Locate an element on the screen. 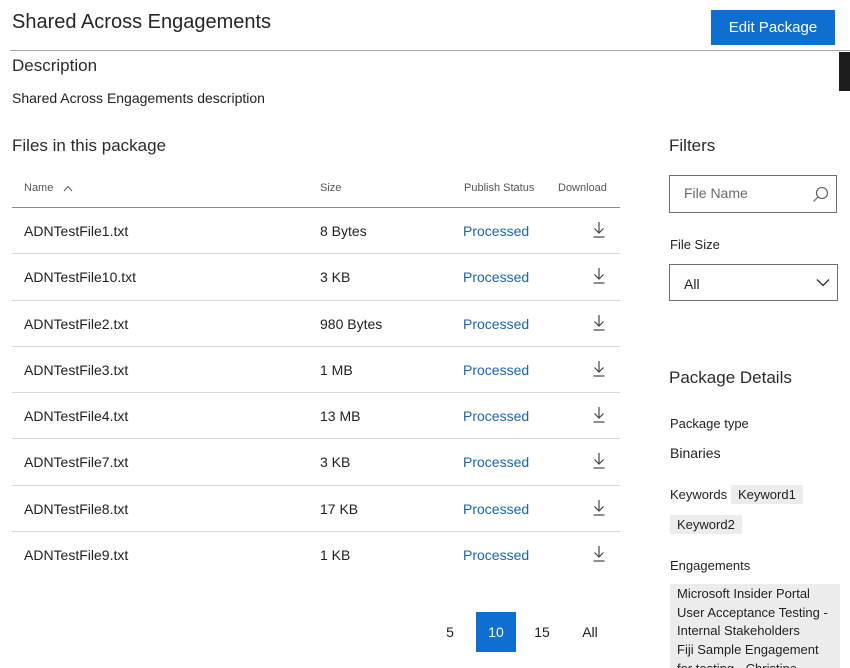 Image resolution: width=850 pixels, height=668 pixels. engagements-label: Engagements is located at coordinates (710, 565).